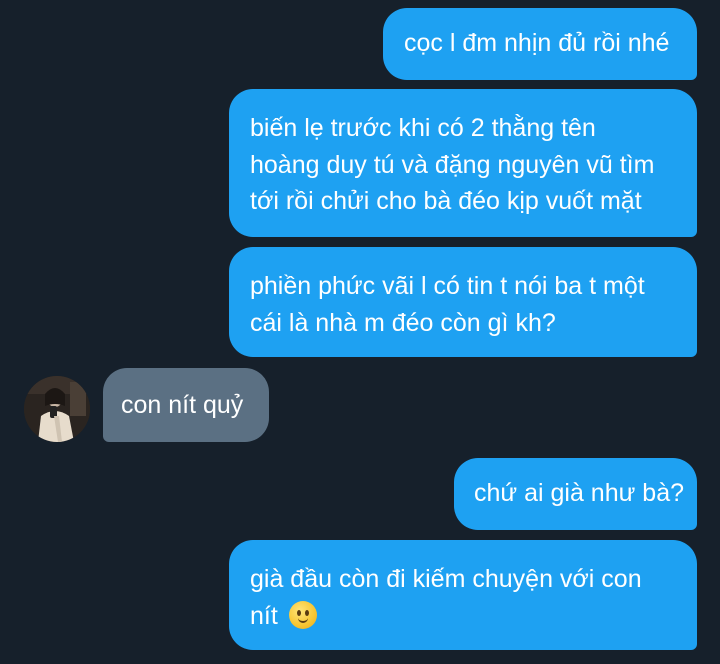 The height and width of the screenshot is (664, 720). I want to click on message-text: hoàng duy tú và đặng nguyên vũ tìm, so click(452, 164).